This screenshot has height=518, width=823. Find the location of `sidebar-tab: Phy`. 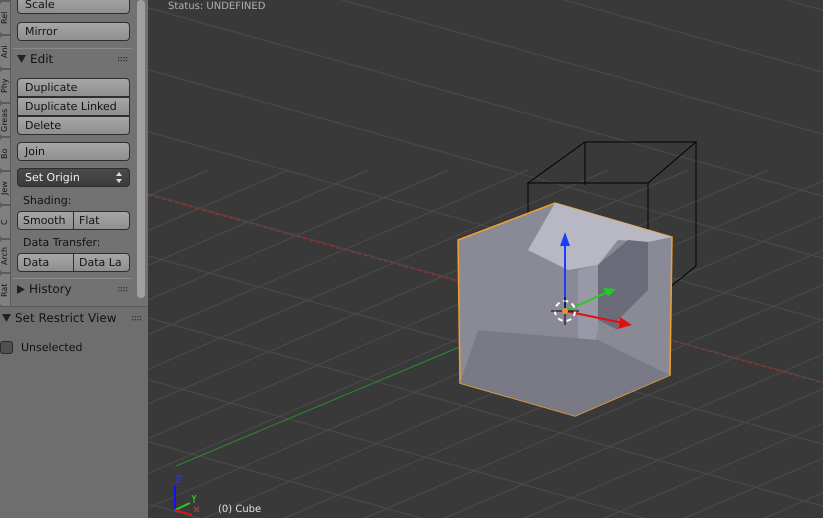

sidebar-tab: Phy is located at coordinates (5, 86).